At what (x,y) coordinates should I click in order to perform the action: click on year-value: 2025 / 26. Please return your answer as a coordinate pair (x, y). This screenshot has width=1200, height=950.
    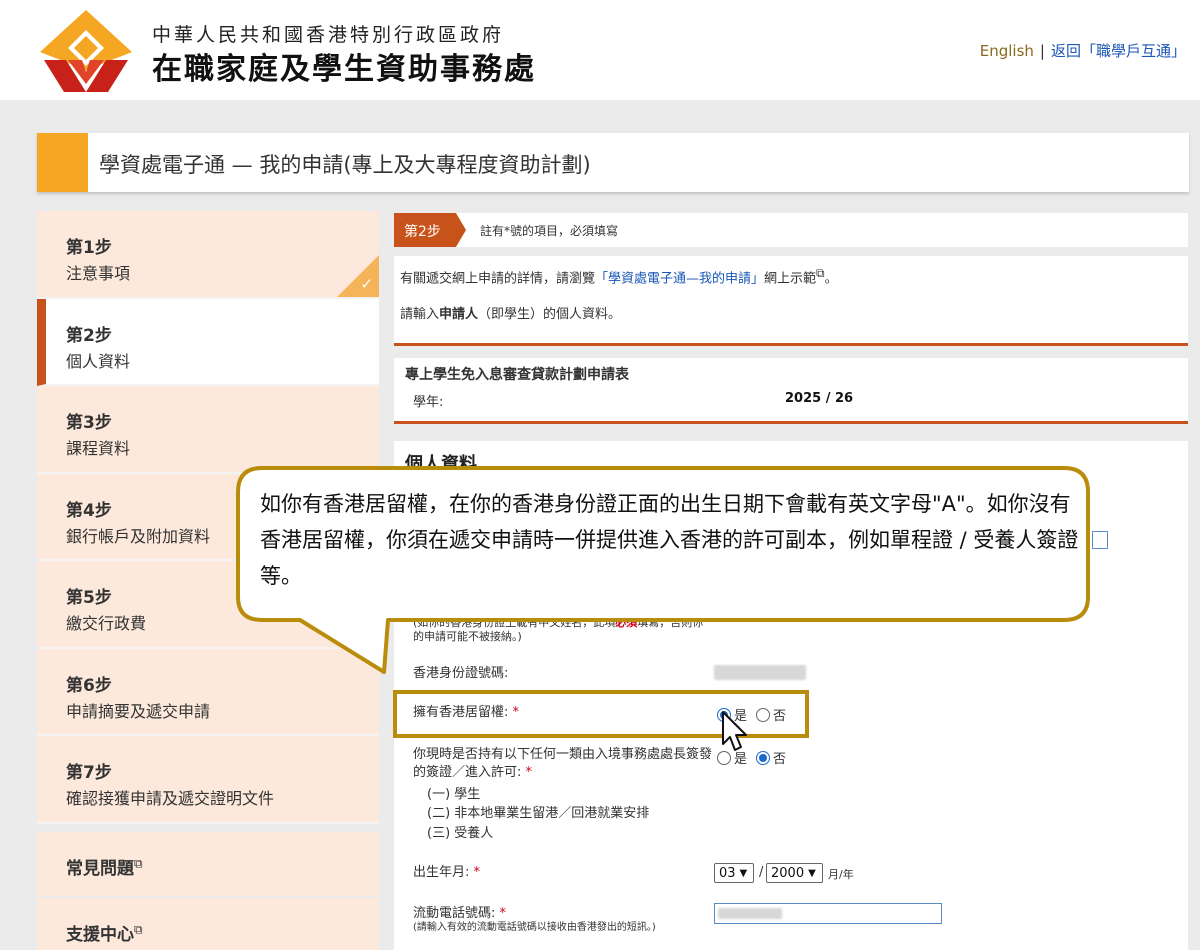
    Looking at the image, I should click on (819, 398).